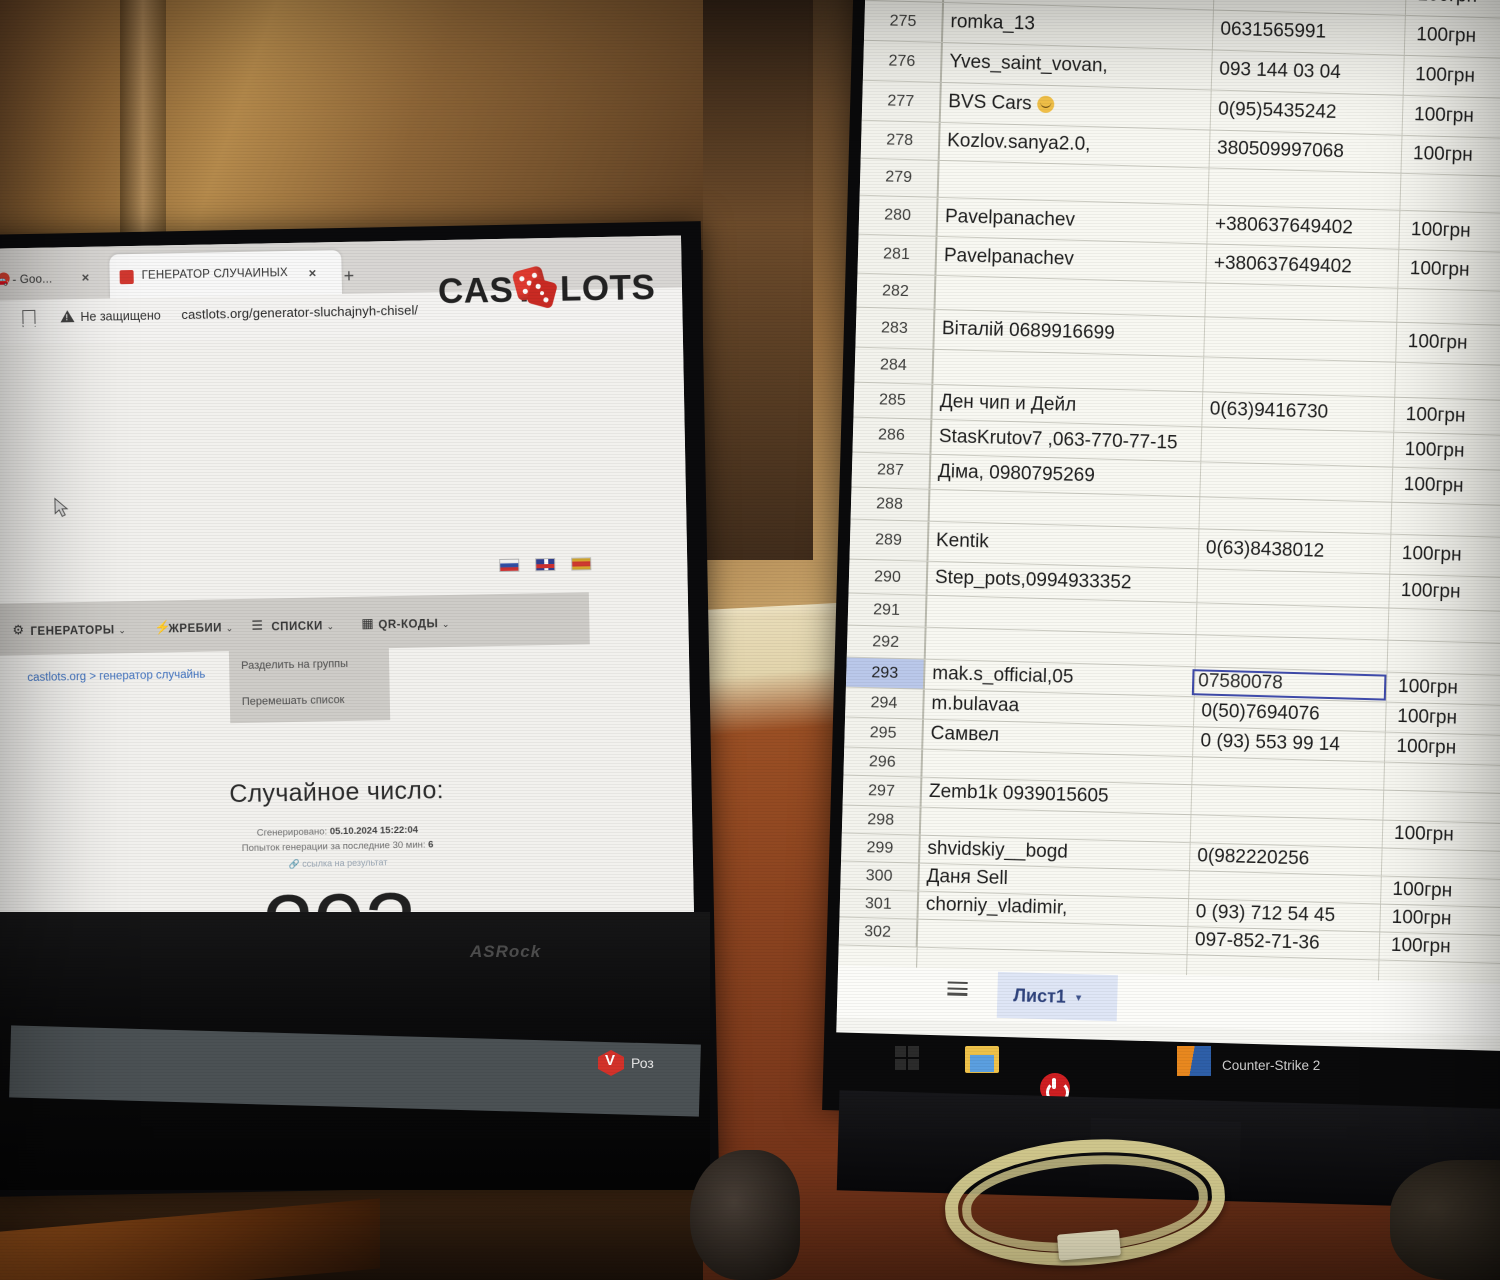  I want to click on cell-name: StasKrutov7 ,063-770-77-15, so click(1058, 440).